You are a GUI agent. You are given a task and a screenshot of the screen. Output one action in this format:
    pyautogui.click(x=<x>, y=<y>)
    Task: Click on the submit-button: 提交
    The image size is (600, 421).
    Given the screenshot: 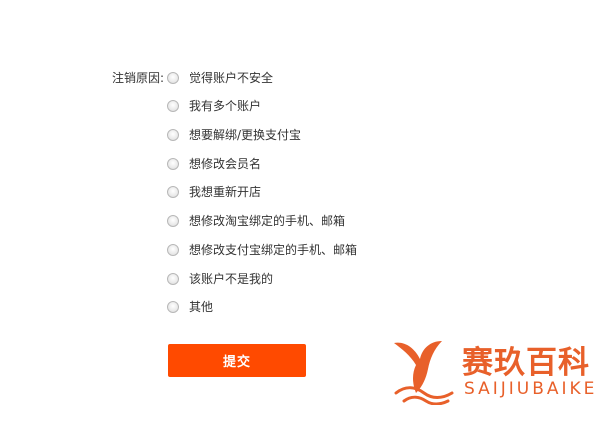 What is the action you would take?
    pyautogui.click(x=237, y=360)
    